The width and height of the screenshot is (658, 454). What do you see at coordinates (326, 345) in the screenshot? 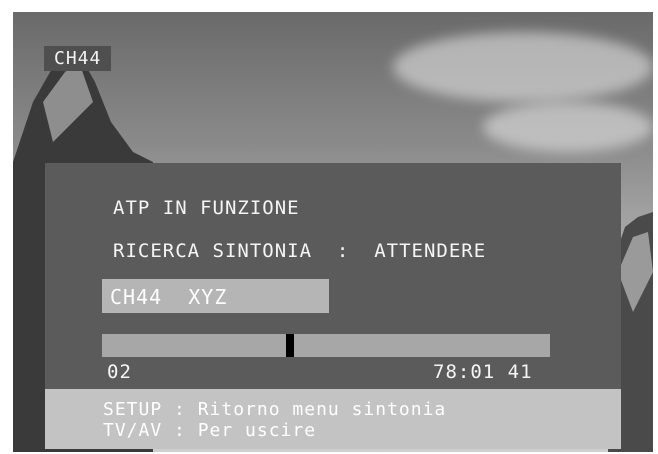
I see `tuning-progress-bar` at bounding box center [326, 345].